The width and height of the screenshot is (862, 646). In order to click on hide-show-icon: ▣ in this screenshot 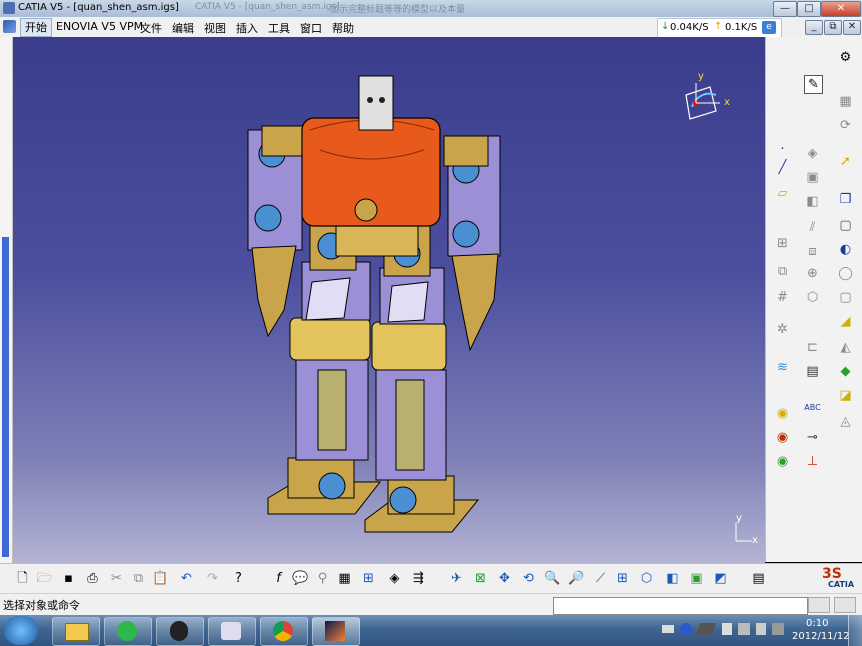, I will do `click(696, 578)`.